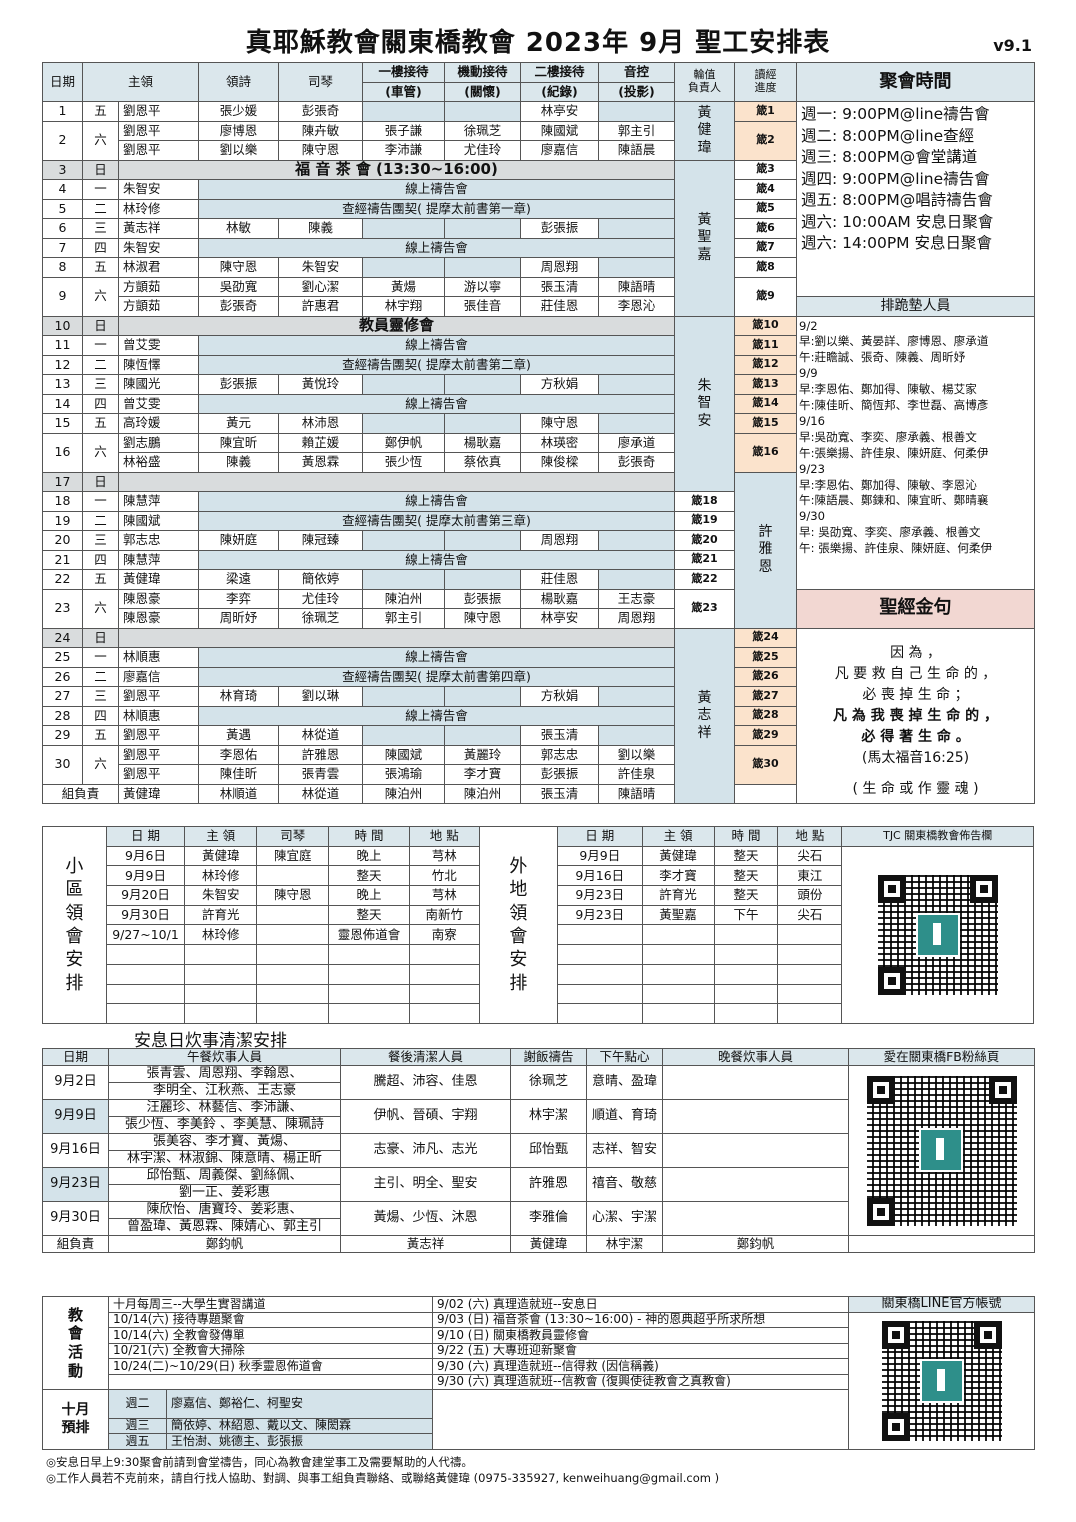  Describe the element at coordinates (882, 357) in the screenshot. I see `kneel-line: 午:莊瞻誠、張奇、陳義、周昕妤` at that location.